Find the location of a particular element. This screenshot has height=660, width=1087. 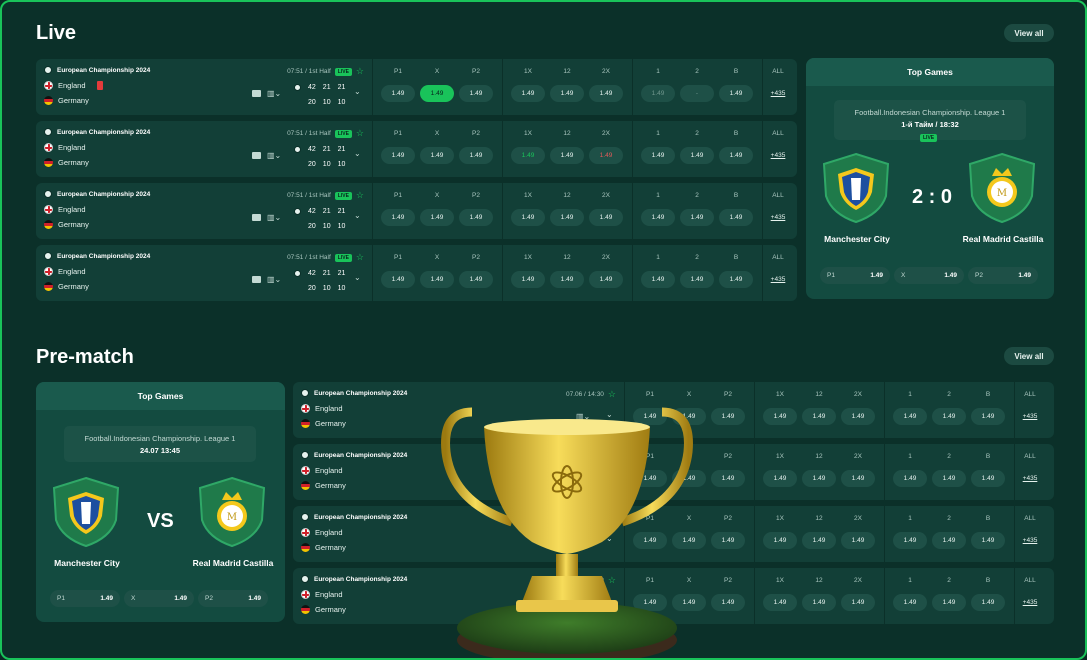

top-games-odd-p2: P2 1.49 is located at coordinates (1003, 275).